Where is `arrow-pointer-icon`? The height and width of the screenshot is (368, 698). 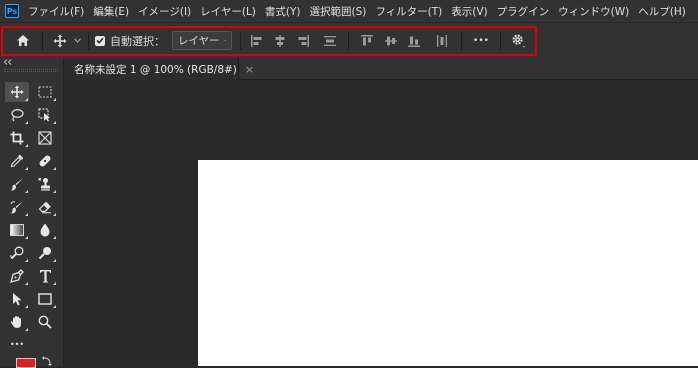
arrow-pointer-icon is located at coordinates (17, 299).